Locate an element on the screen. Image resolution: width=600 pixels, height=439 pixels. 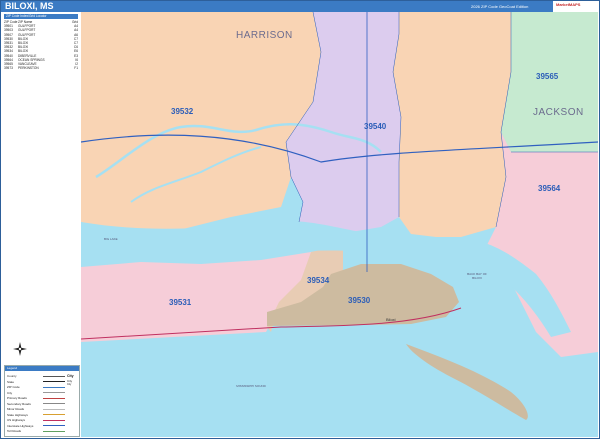
zip-label-39530: 39530 is located at coordinates (359, 300).